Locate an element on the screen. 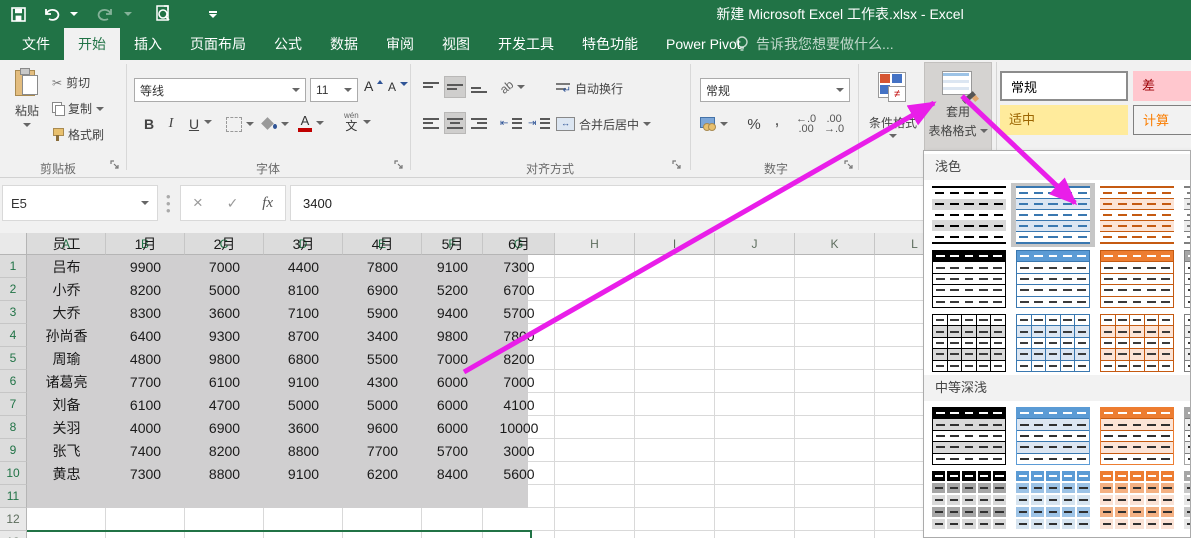 The image size is (1191, 538). row-header-6: 6 is located at coordinates (13, 381).